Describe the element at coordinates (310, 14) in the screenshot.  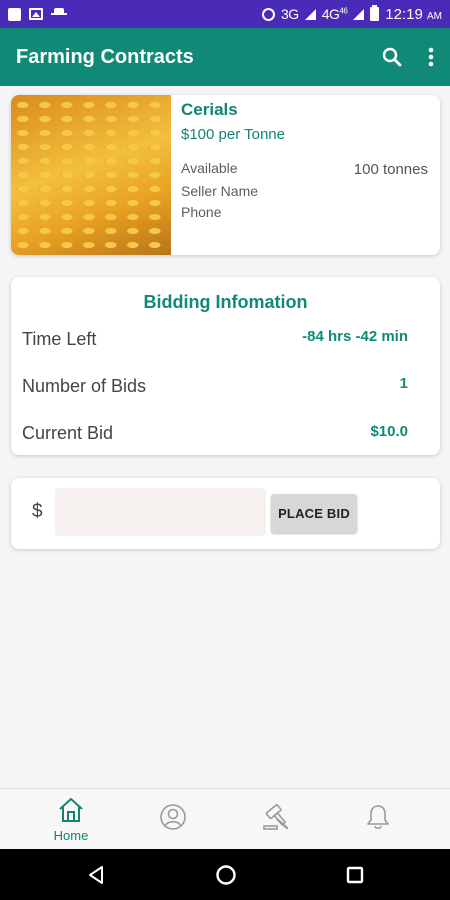
I see `signal-icon` at that location.